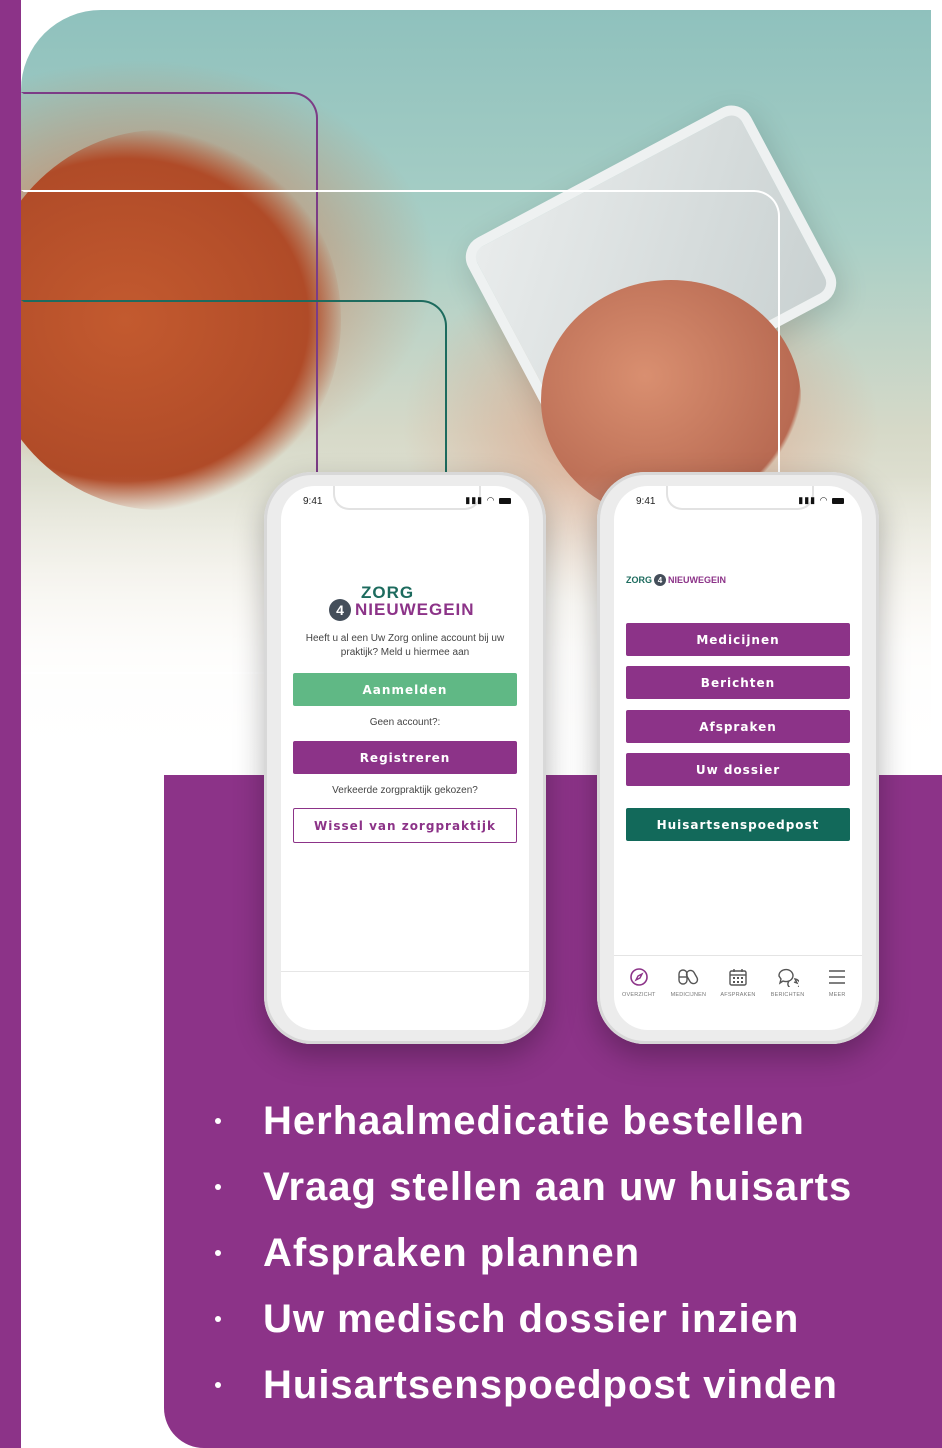  I want to click on feature-item: Herhaalmedicatie bestellen, so click(533, 1121).